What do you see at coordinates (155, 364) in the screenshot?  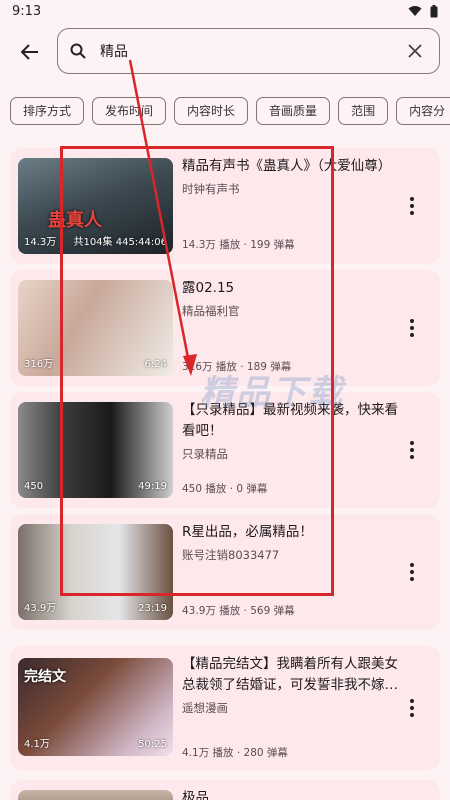 I see `duration: 6:24` at bounding box center [155, 364].